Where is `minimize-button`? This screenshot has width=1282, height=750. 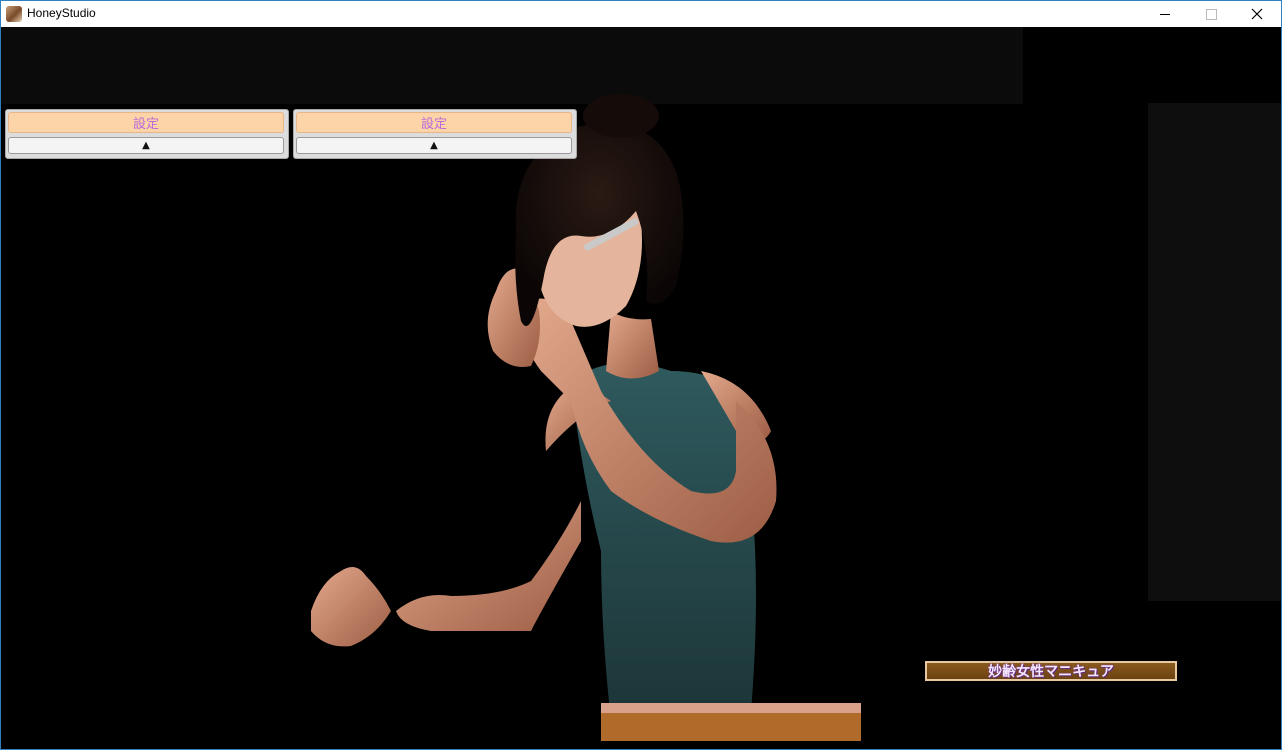
minimize-button is located at coordinates (1165, 14).